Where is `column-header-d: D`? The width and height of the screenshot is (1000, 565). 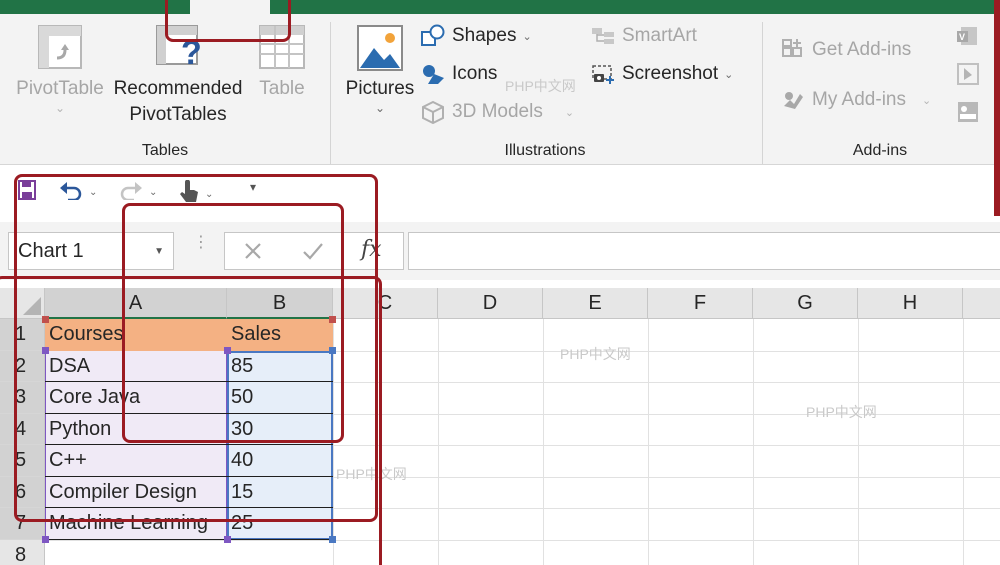 column-header-d: D is located at coordinates (490, 303).